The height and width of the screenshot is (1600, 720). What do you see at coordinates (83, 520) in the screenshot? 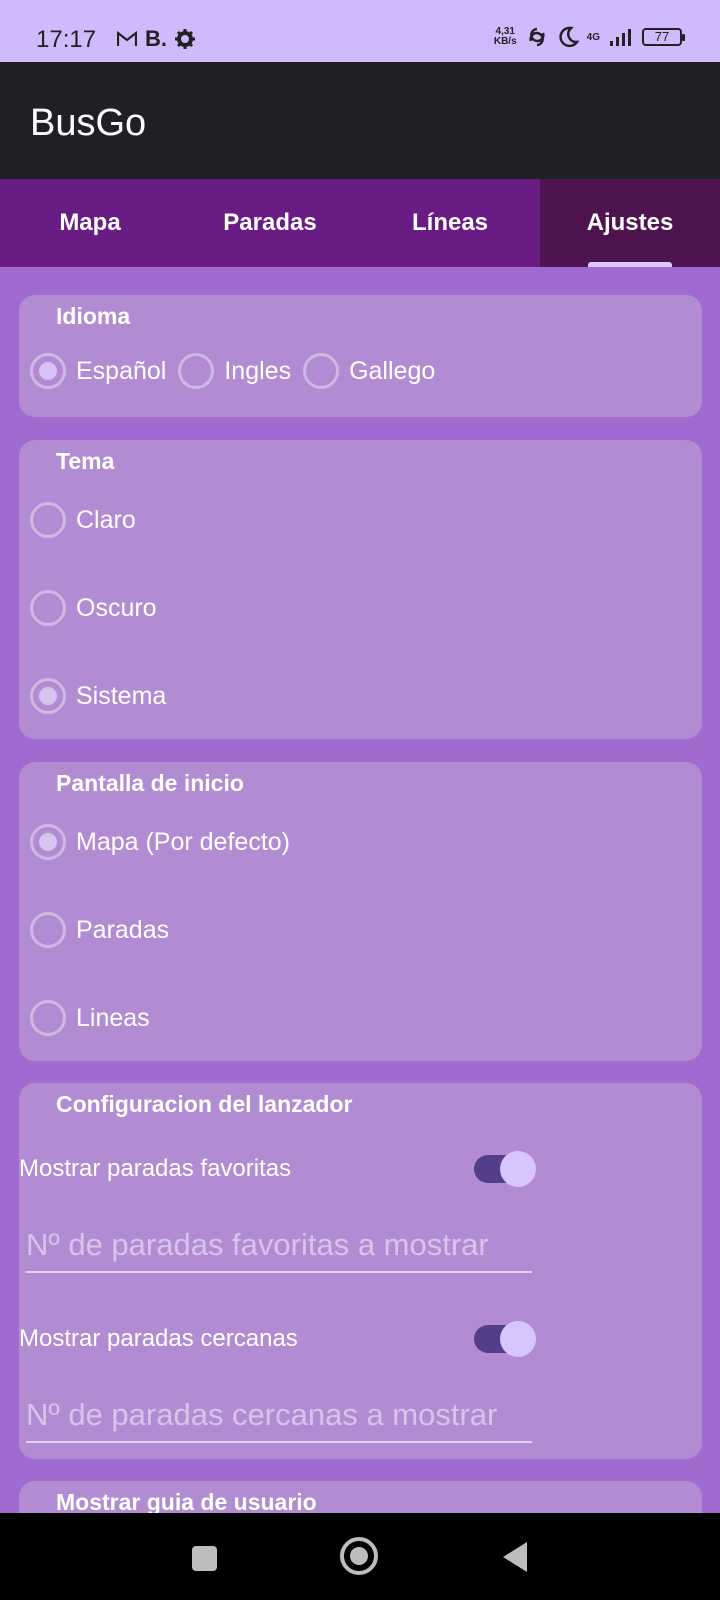
I see `theme-option-claro: Claro` at bounding box center [83, 520].